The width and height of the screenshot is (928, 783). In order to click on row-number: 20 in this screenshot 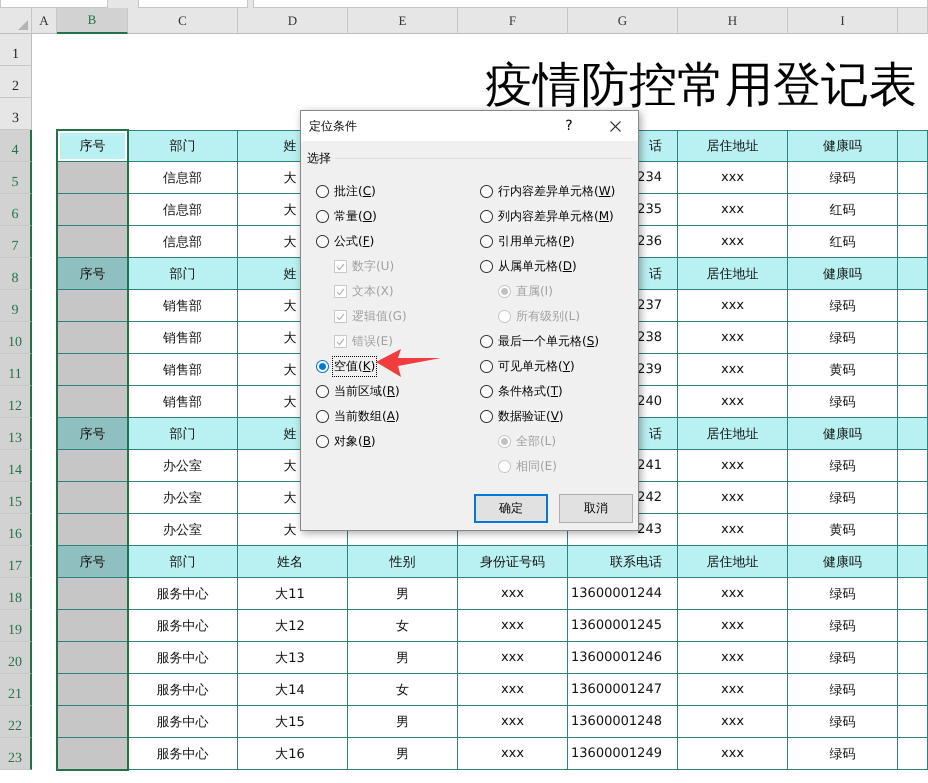, I will do `click(16, 658)`.